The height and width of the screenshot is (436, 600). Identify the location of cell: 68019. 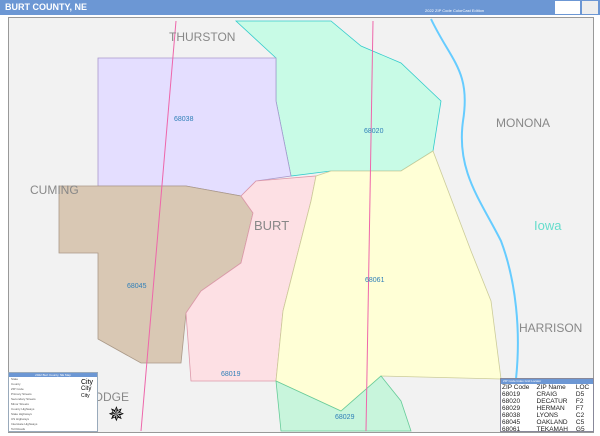
(511, 394).